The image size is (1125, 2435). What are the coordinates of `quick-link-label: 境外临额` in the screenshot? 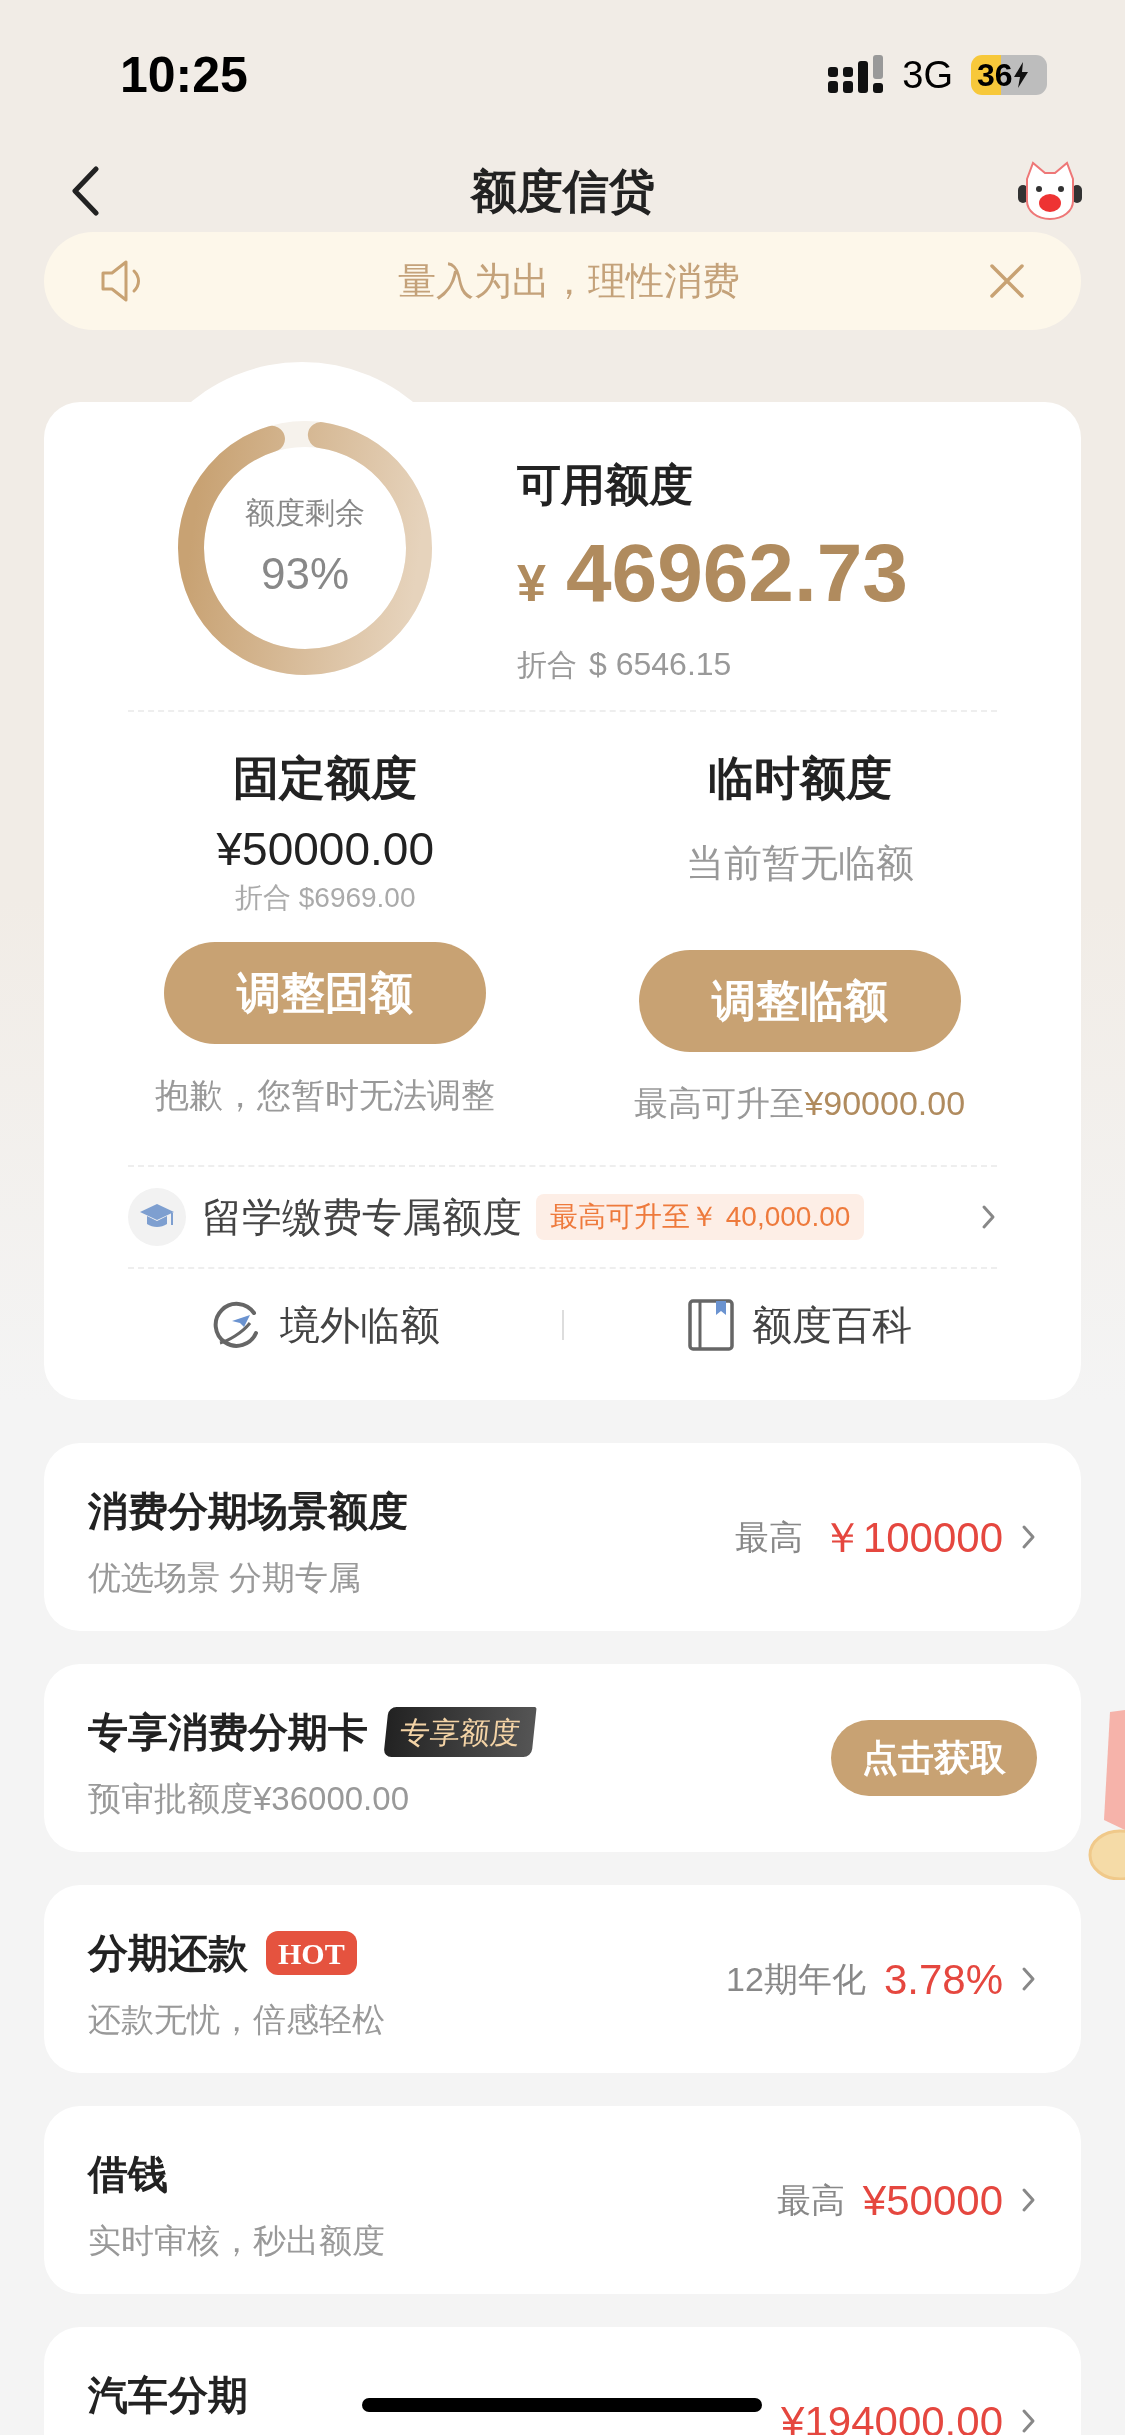 It's located at (359, 1325).